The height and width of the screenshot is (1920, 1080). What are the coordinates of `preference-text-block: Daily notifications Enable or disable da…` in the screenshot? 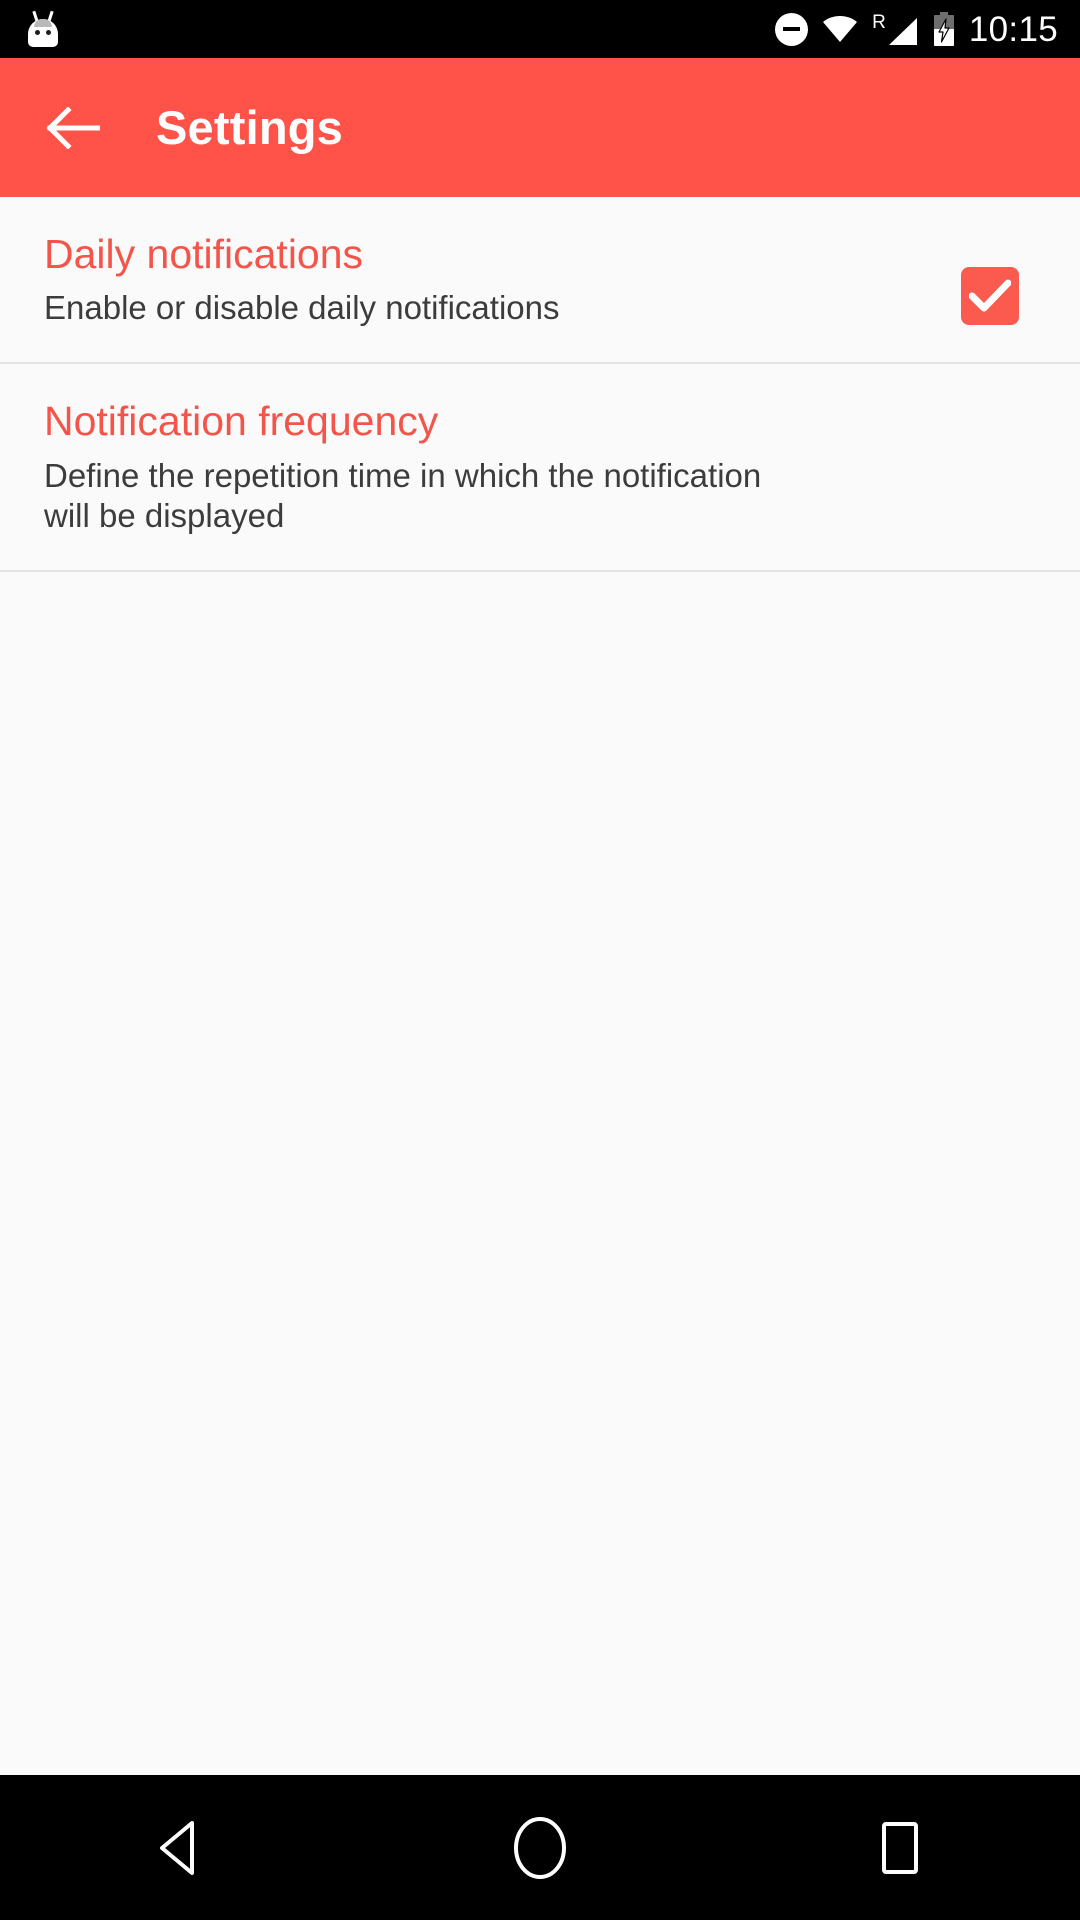 It's located at (494, 279).